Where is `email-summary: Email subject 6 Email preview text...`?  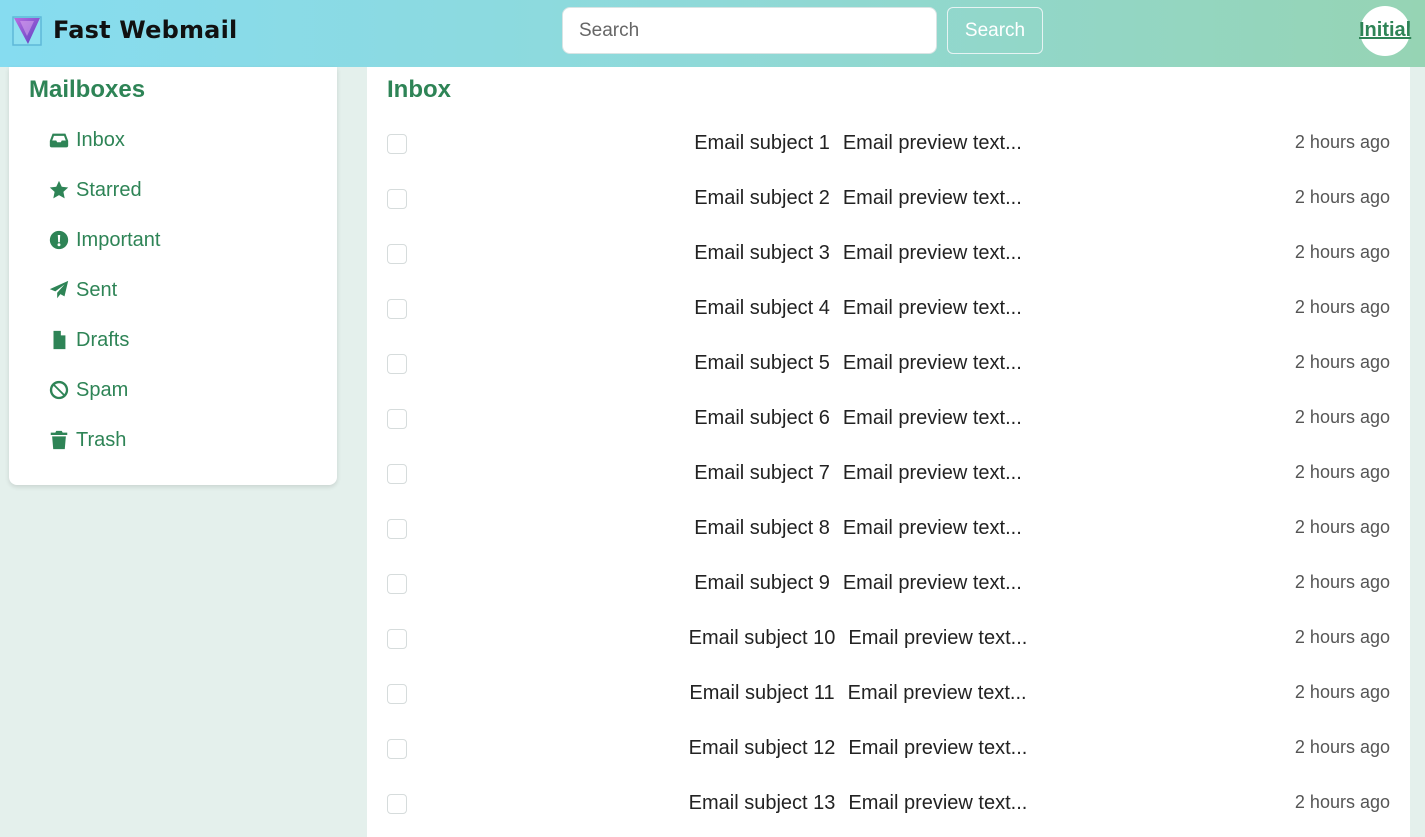 email-summary: Email subject 6 Email preview text... is located at coordinates (858, 418).